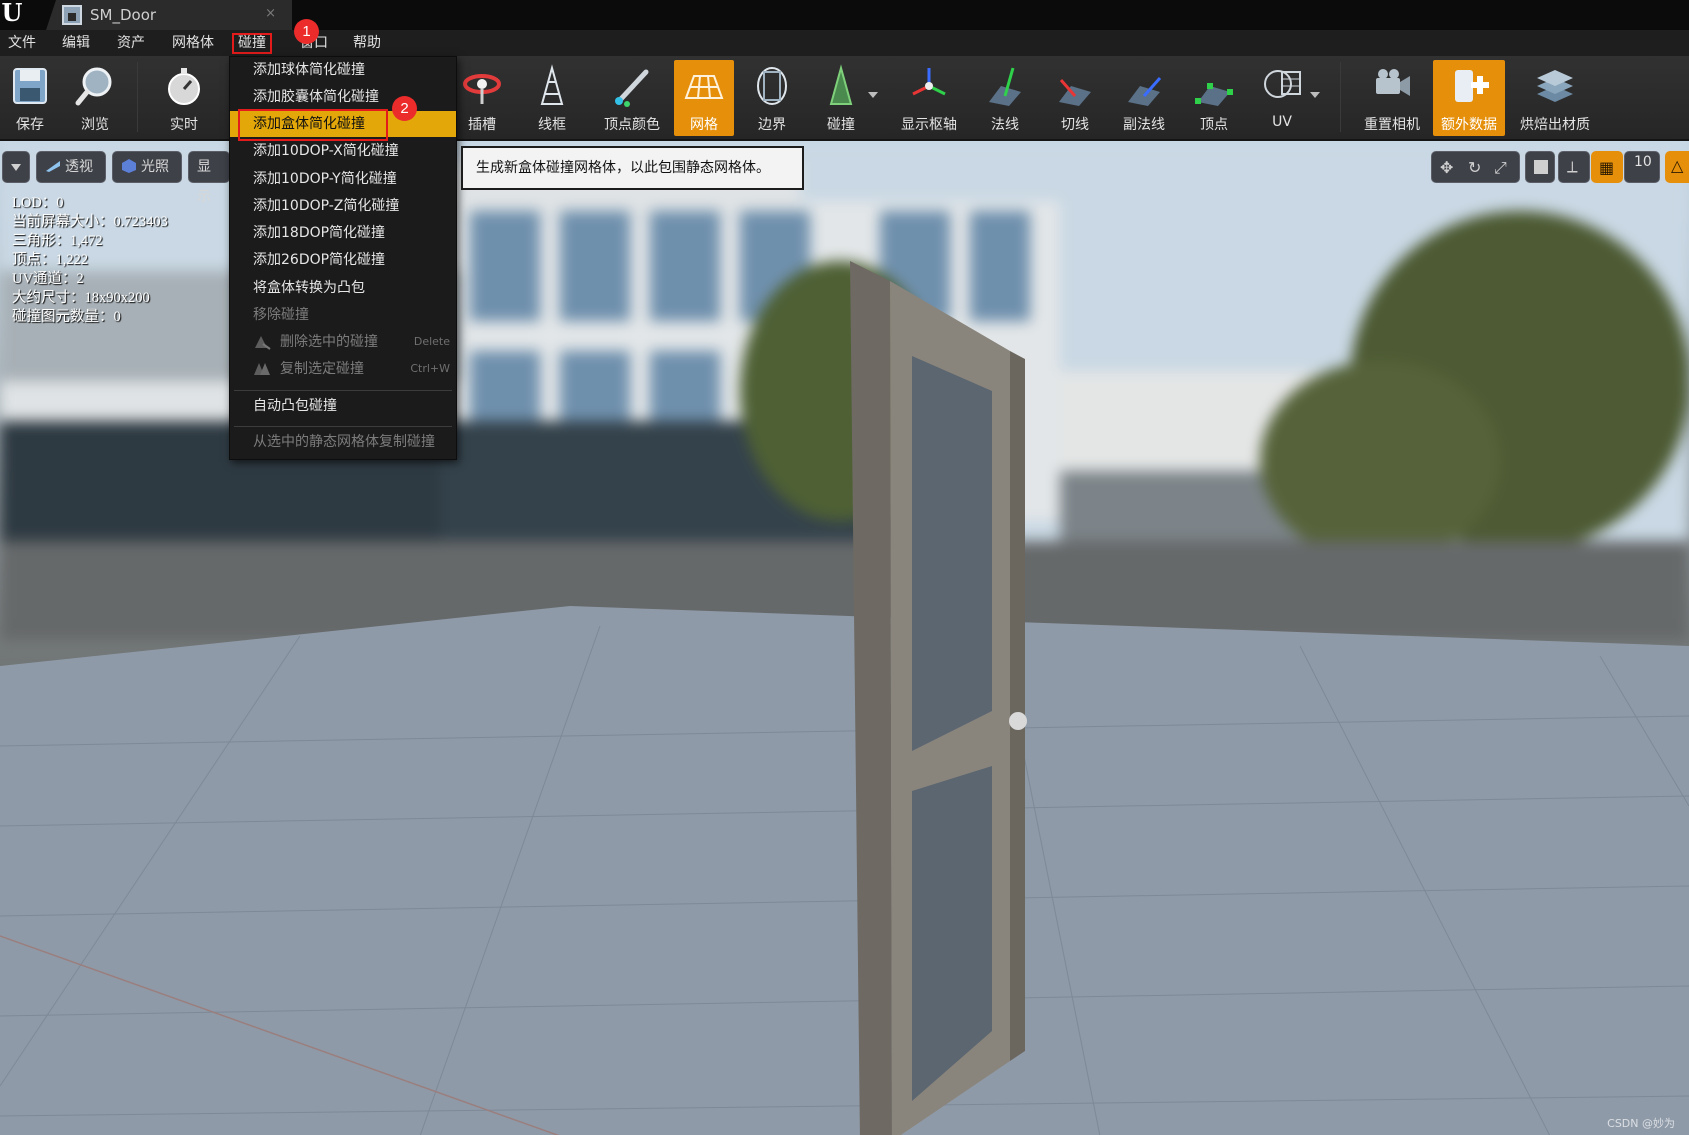  Describe the element at coordinates (552, 84) in the screenshot. I see `wireframe-icon` at that location.